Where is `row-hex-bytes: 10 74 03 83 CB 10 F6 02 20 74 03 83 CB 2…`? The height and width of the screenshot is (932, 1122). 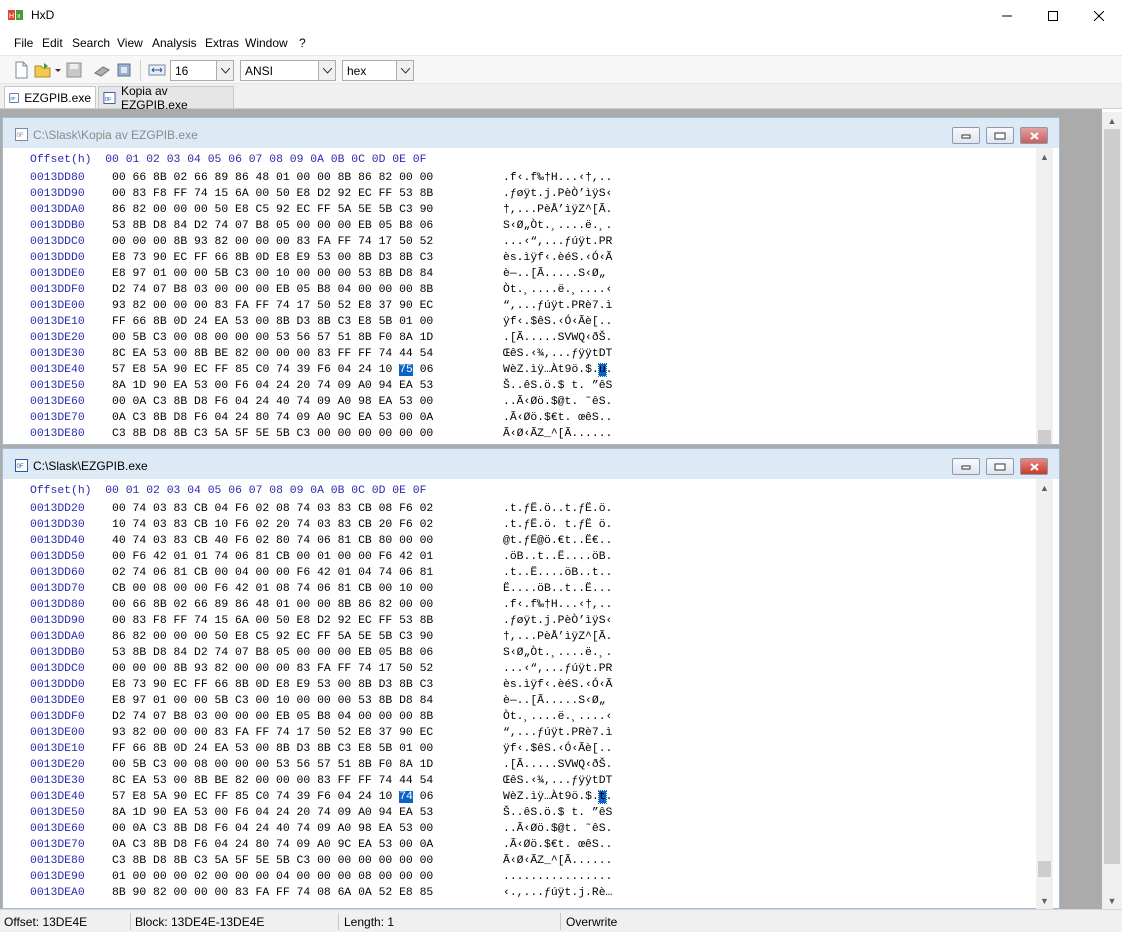 row-hex-bytes: 10 74 03 83 CB 10 F6 02 20 74 03 83 CB 2… is located at coordinates (272, 525).